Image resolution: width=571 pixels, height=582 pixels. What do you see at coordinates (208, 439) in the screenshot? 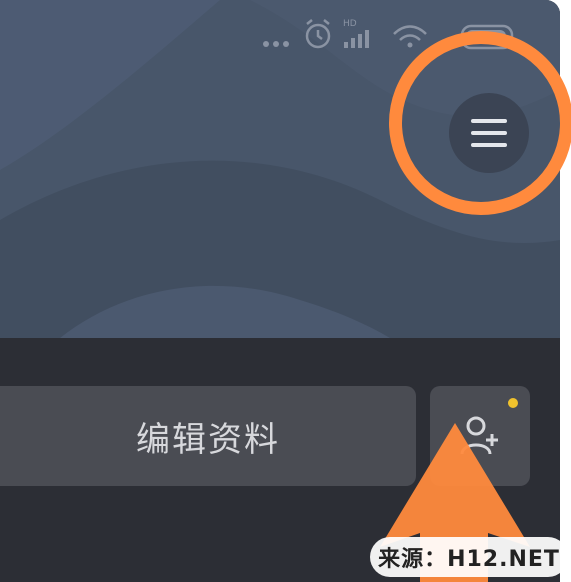
I see `edit-profile-label: 编辑资料` at bounding box center [208, 439].